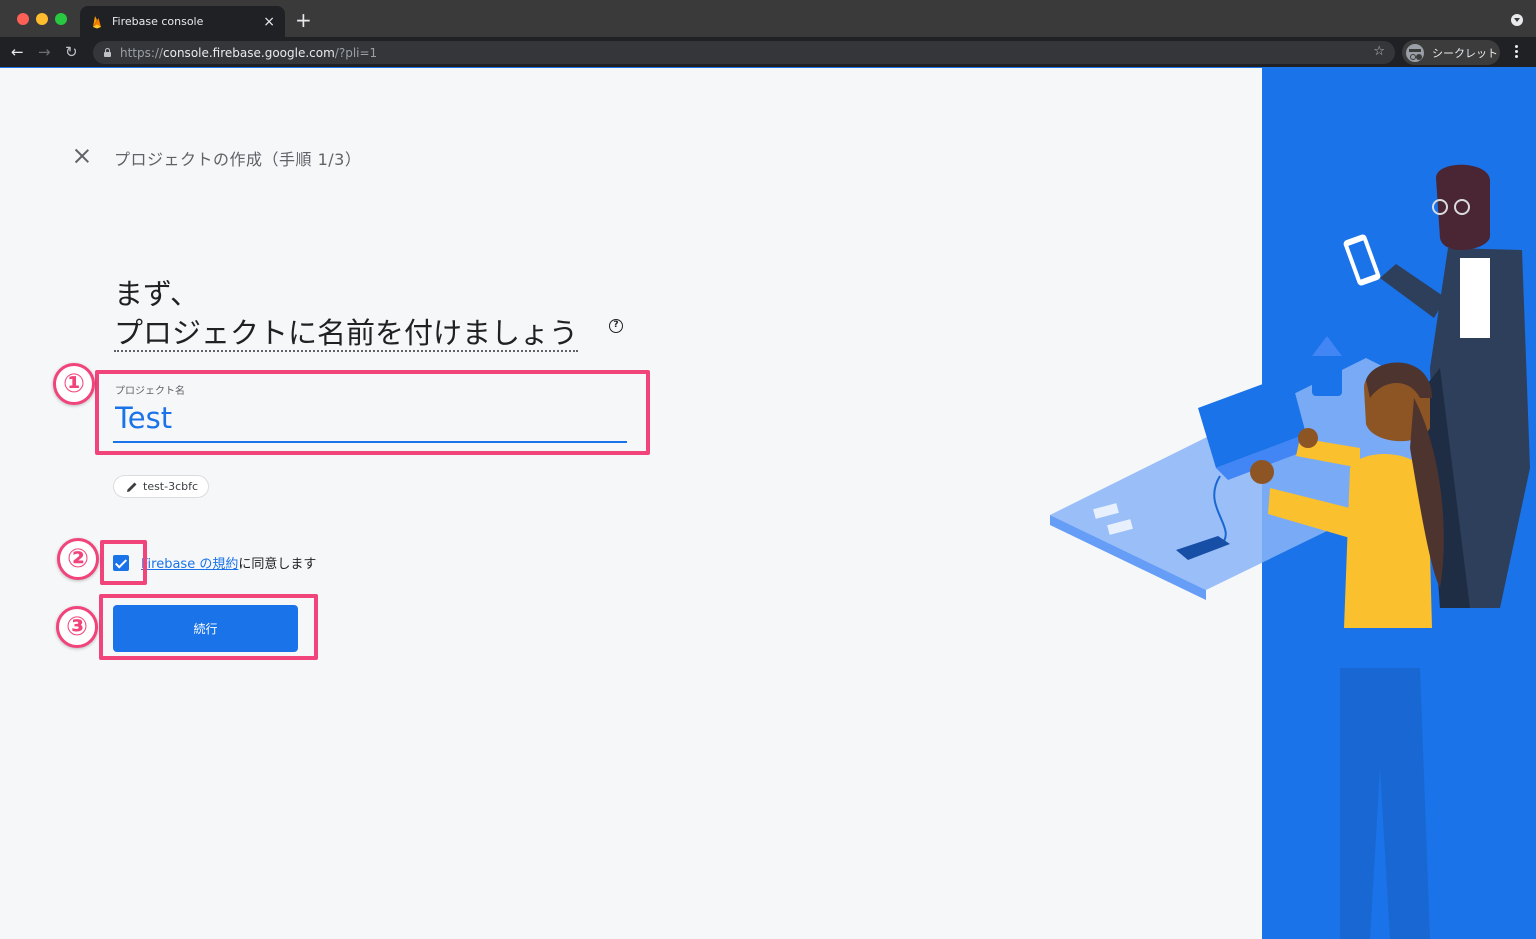 Image resolution: width=1536 pixels, height=939 pixels. I want to click on reload-icon: ↻, so click(71, 52).